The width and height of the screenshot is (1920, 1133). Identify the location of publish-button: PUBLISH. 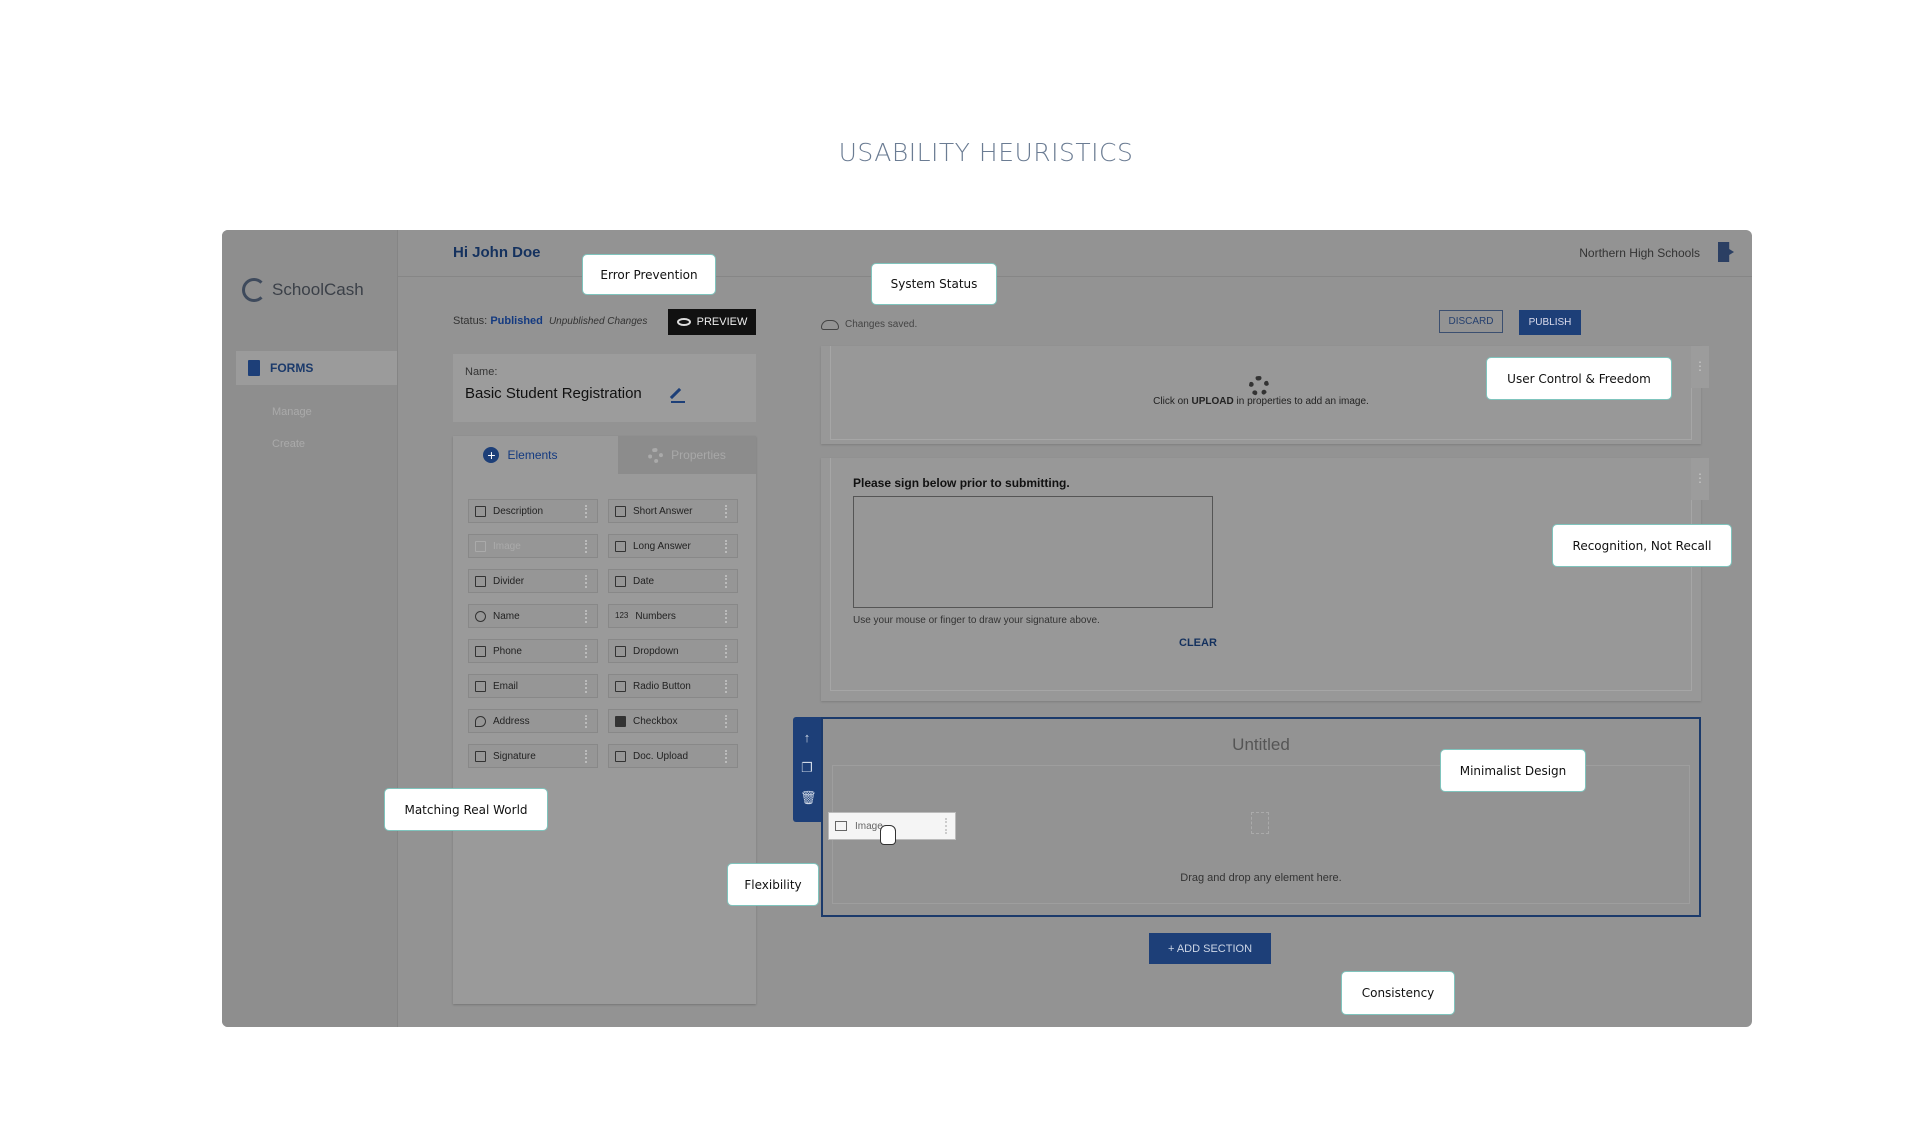
(1550, 322).